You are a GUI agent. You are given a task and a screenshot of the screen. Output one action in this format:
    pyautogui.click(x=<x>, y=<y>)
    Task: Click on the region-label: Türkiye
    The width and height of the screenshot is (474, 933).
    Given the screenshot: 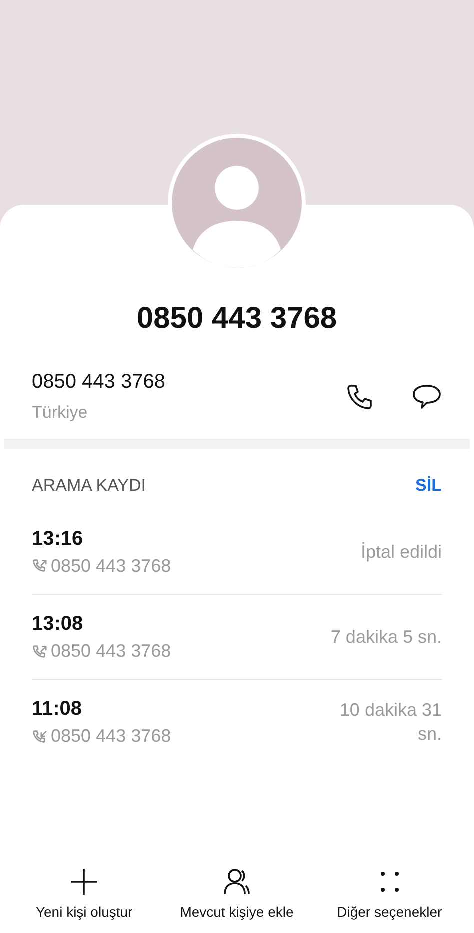 What is the action you would take?
    pyautogui.click(x=60, y=413)
    